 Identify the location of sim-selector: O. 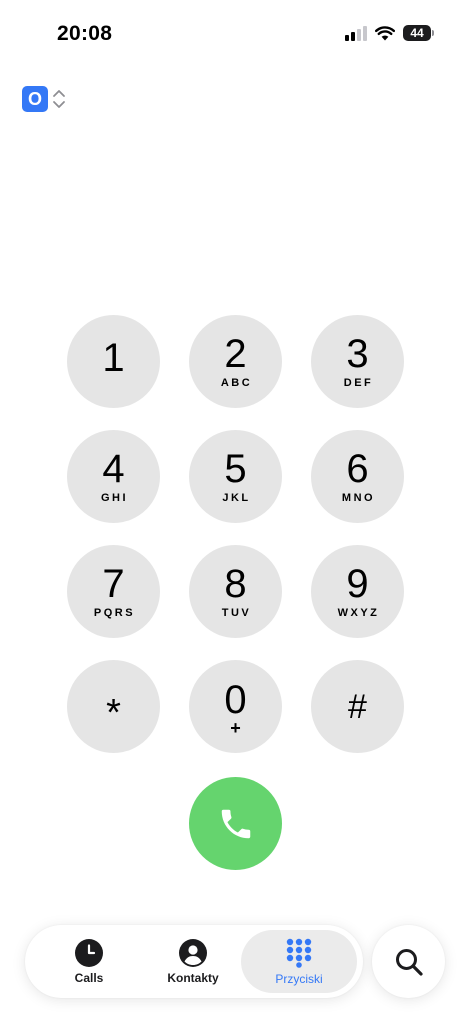
(44, 99).